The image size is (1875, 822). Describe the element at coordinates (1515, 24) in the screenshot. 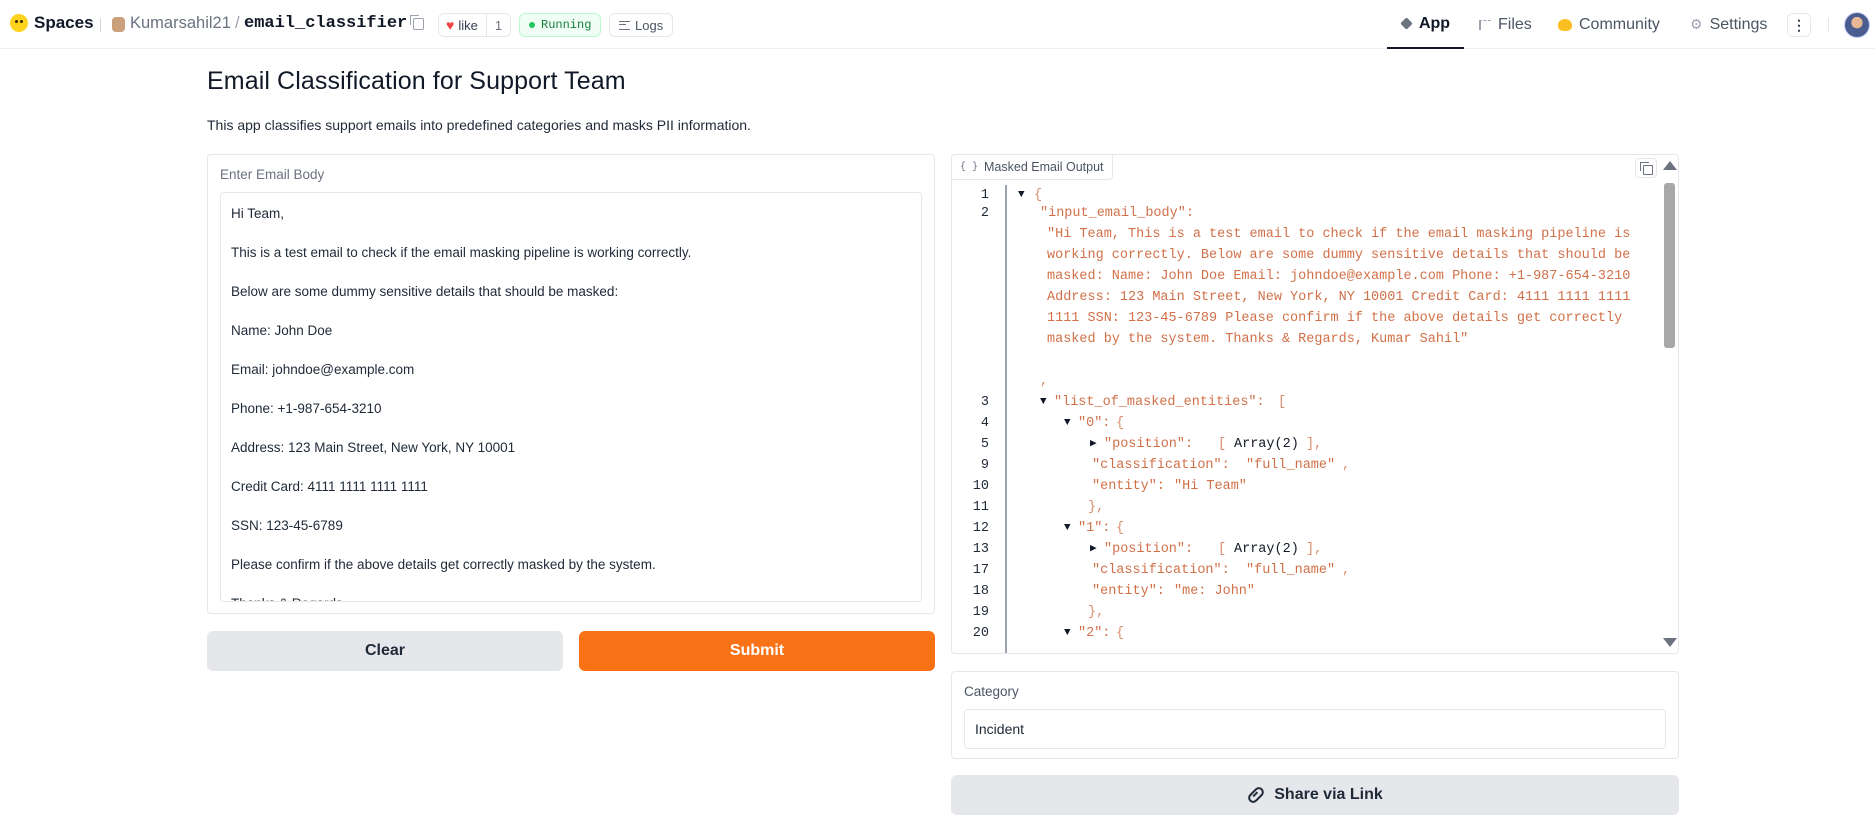

I see `tab-files-label: Files` at that location.